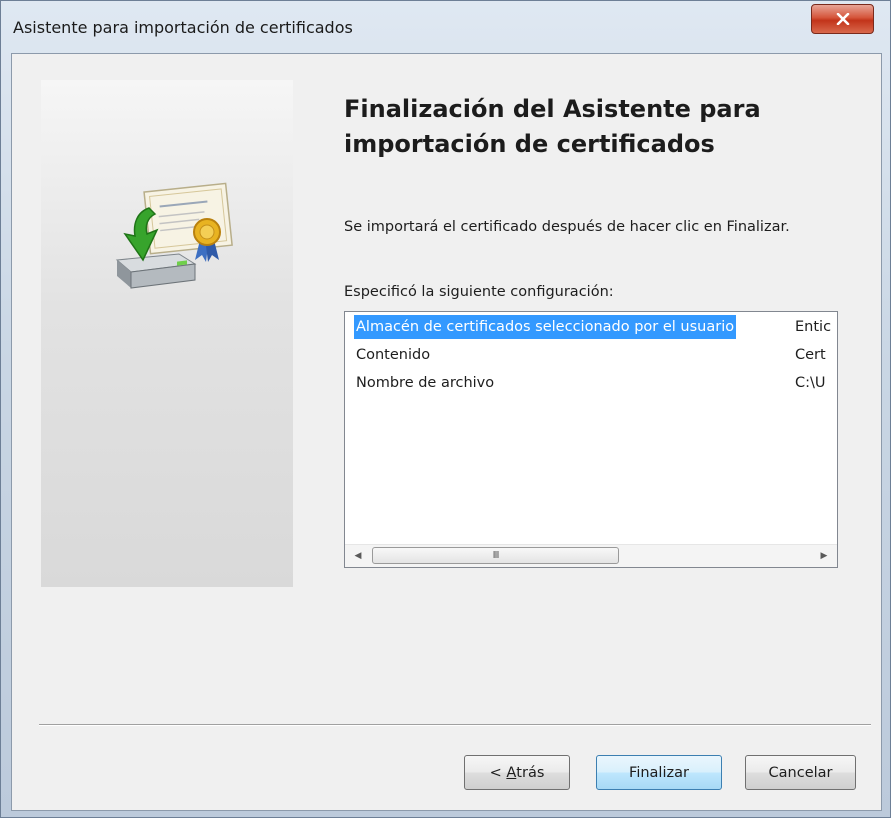  I want to click on back-button-accelerator: A, so click(511, 772).